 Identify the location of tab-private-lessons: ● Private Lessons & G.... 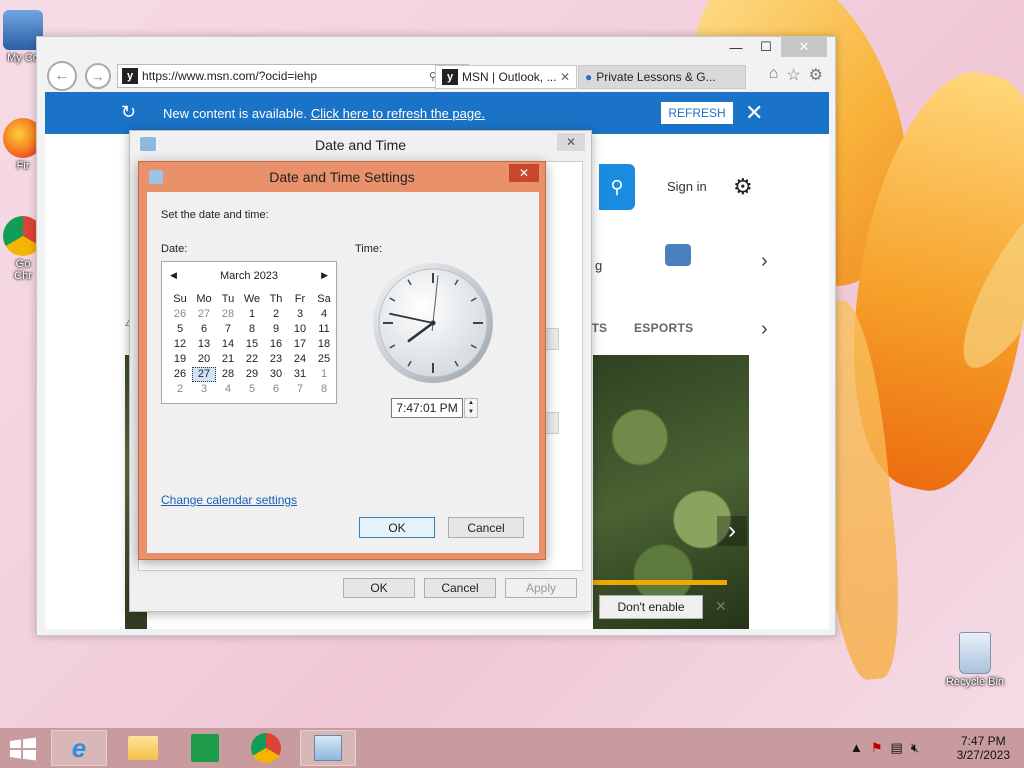
(662, 77).